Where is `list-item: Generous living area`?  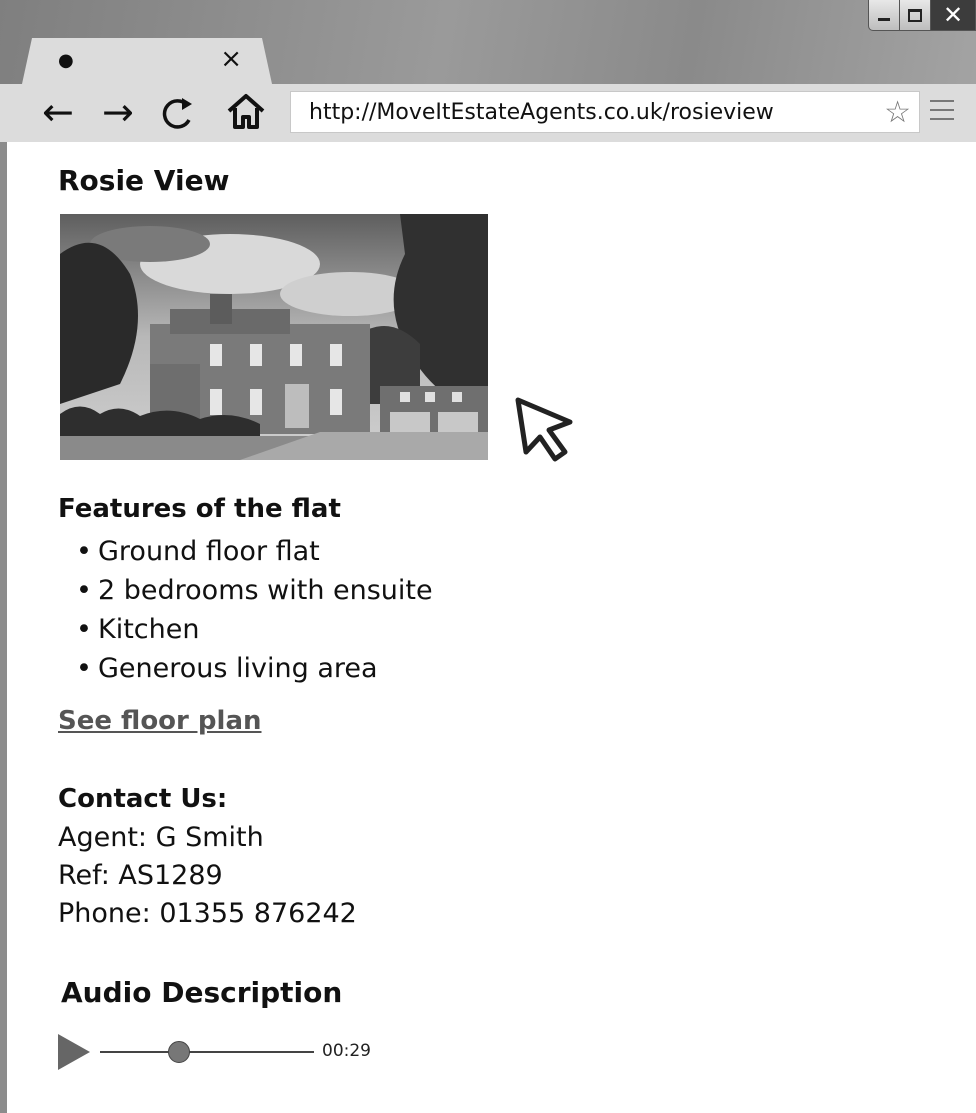
list-item: Generous living area is located at coordinates (245, 668).